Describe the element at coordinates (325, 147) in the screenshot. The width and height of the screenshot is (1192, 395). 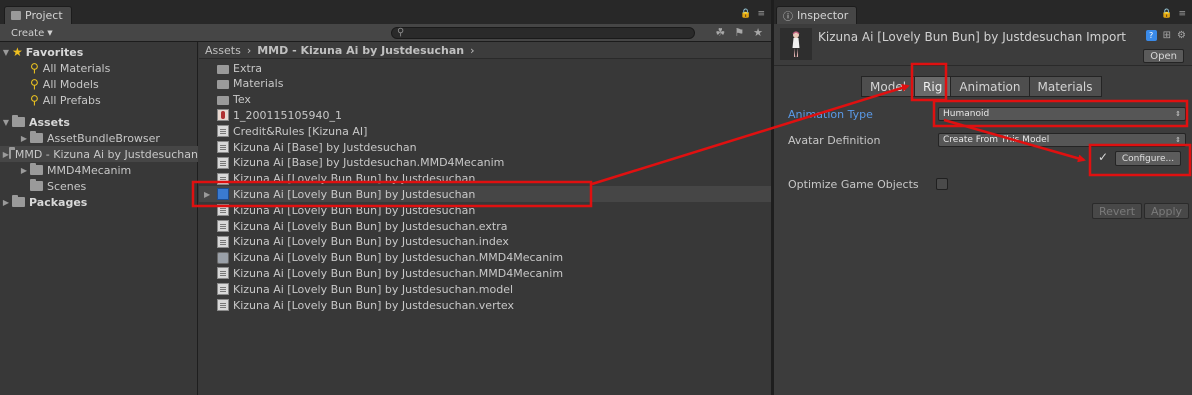
I see `file-list-item-label: Kizuna Ai [Base] by Justdesuchan` at that location.